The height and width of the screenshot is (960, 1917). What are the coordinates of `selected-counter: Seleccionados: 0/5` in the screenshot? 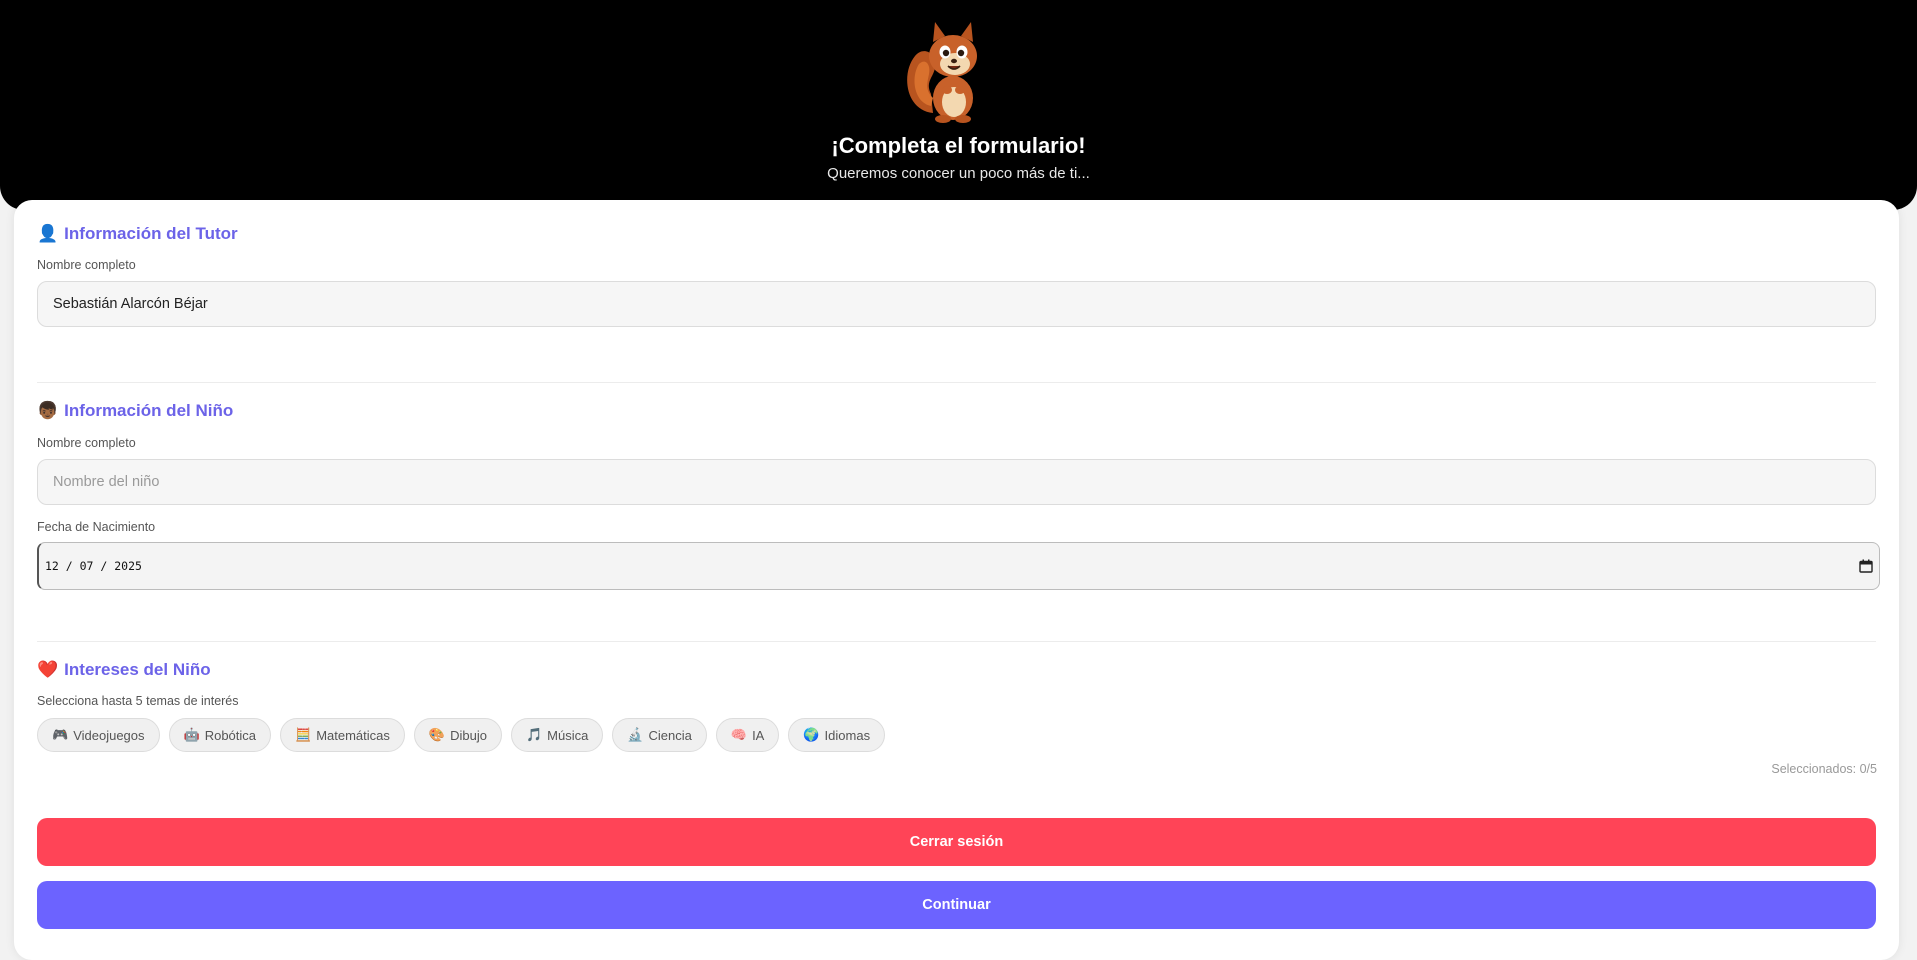 It's located at (1824, 769).